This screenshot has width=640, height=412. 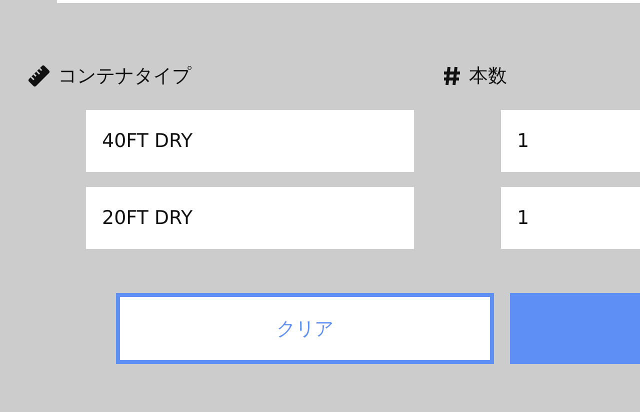 I want to click on container-type-field: 40FT DRY, so click(x=250, y=141).